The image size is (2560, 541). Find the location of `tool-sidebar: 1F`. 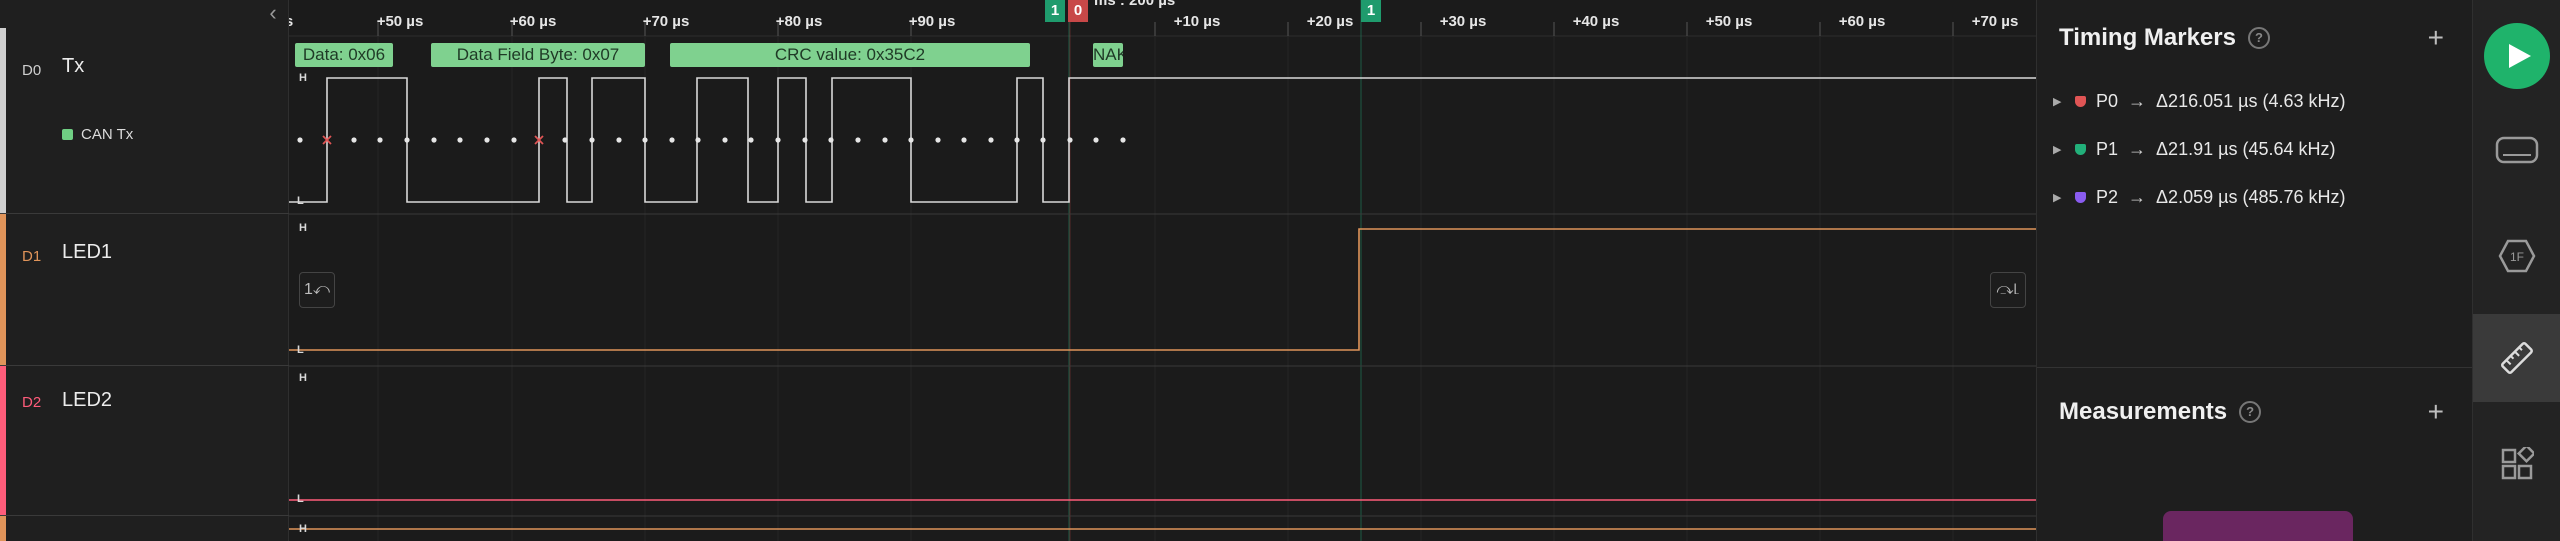

tool-sidebar: 1F is located at coordinates (2516, 270).